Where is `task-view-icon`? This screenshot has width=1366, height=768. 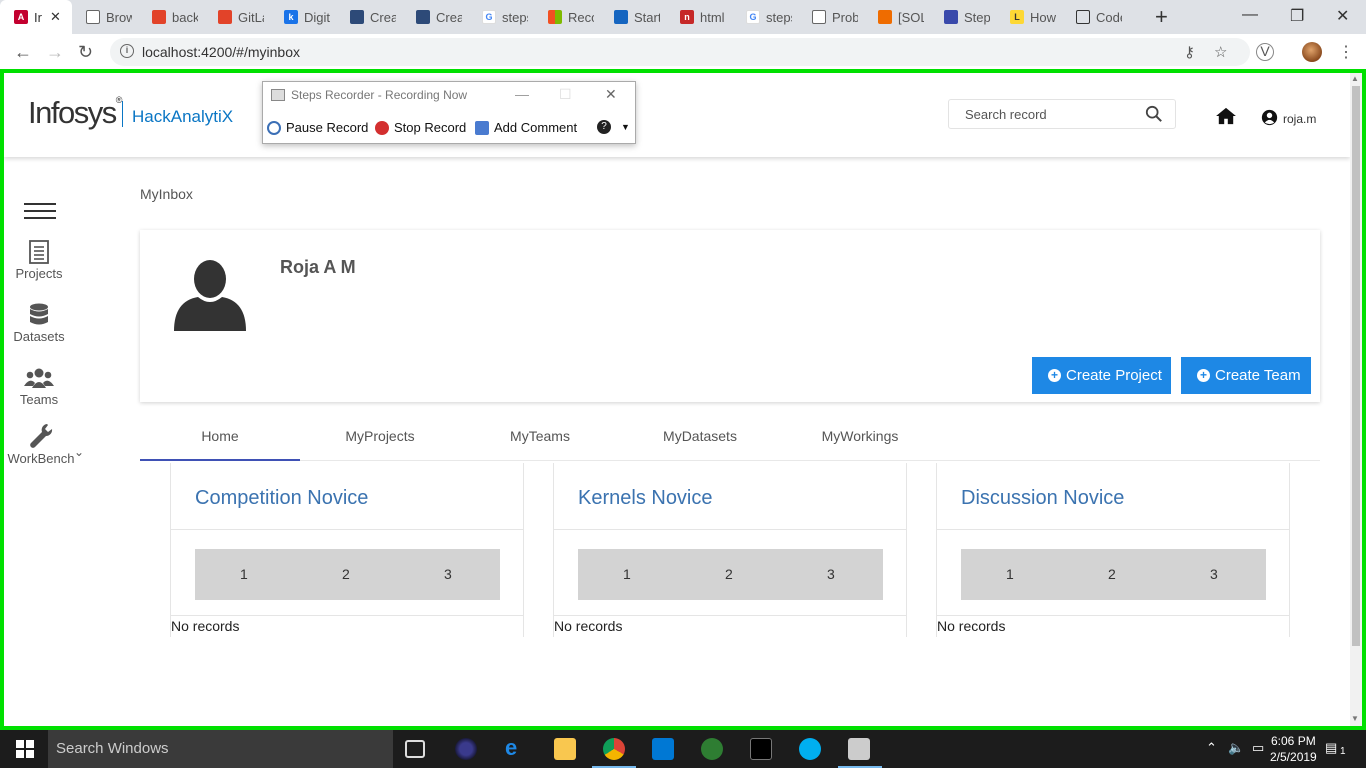 task-view-icon is located at coordinates (415, 749).